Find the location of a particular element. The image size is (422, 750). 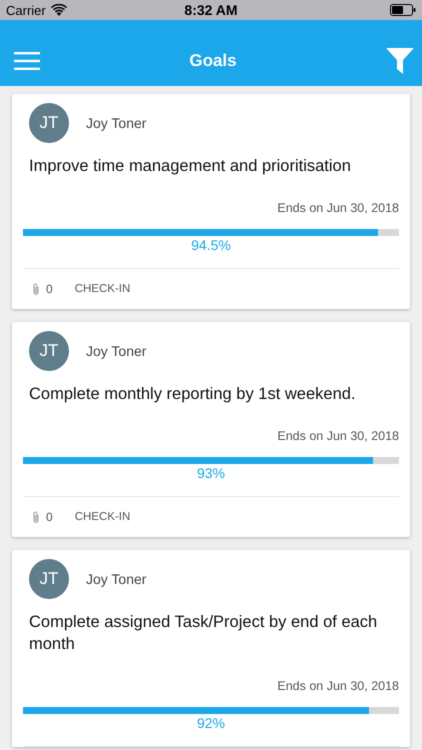

progress-percent: 94.5% is located at coordinates (211, 245).